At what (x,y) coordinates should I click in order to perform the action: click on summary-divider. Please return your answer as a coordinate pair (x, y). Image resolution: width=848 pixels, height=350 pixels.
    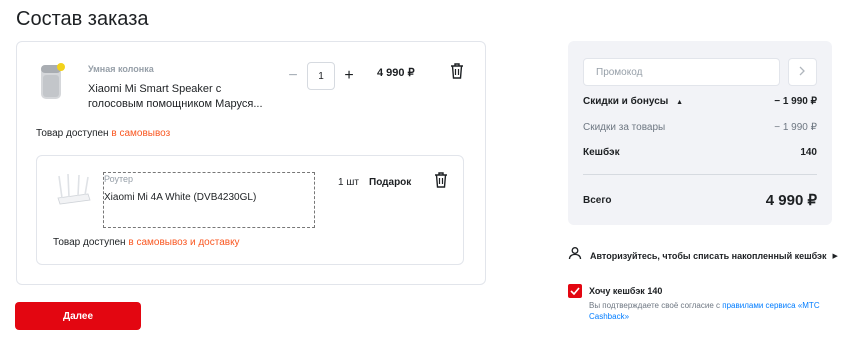
    Looking at the image, I should click on (700, 174).